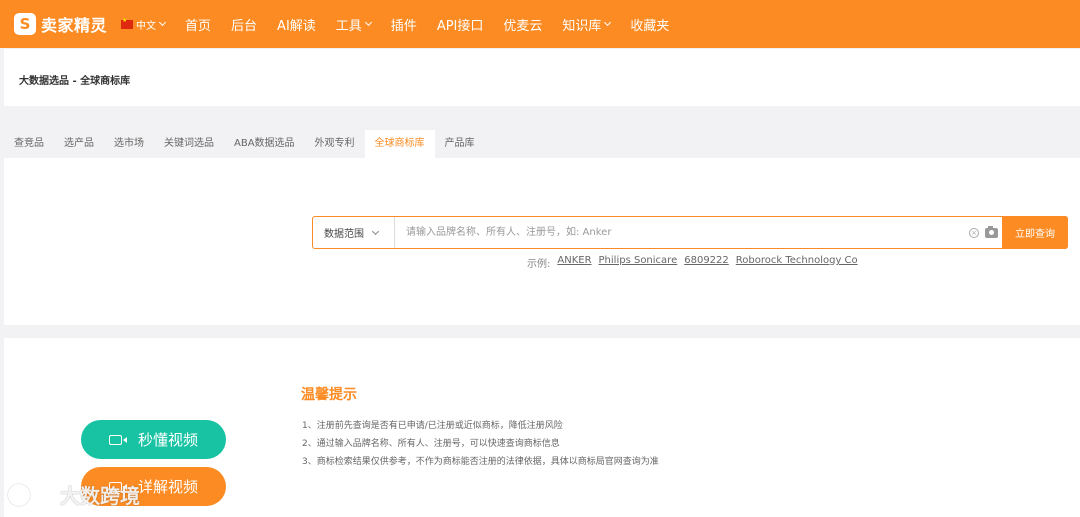 Image resolution: width=1080 pixels, height=517 pixels. I want to click on tab-competitor: 查竞品, so click(29, 144).